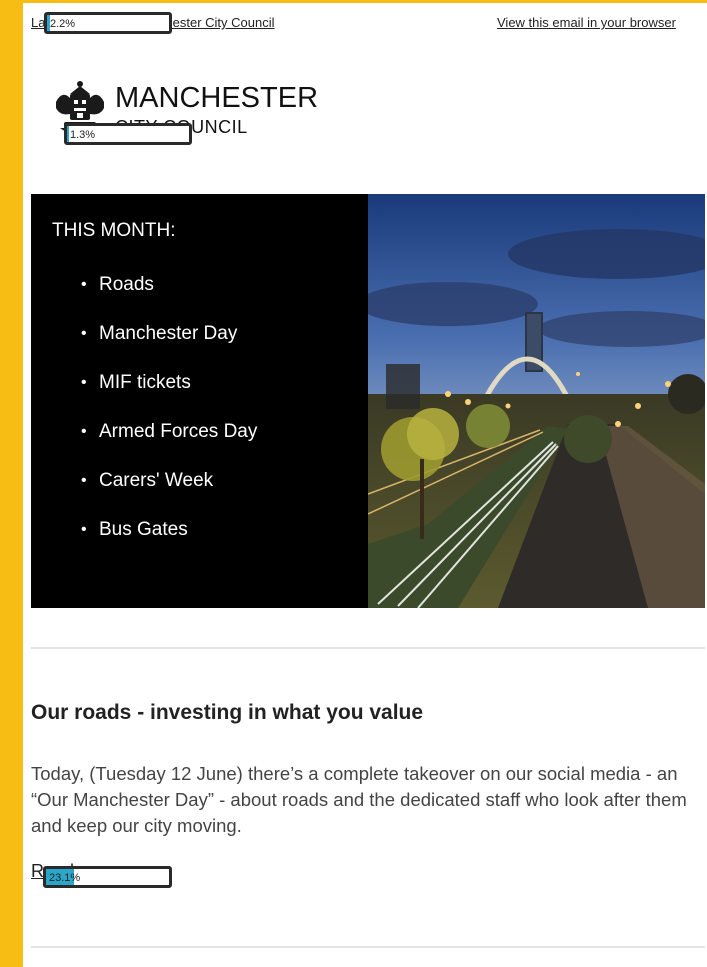  I want to click on list-item: Carers' Week, so click(144, 494).